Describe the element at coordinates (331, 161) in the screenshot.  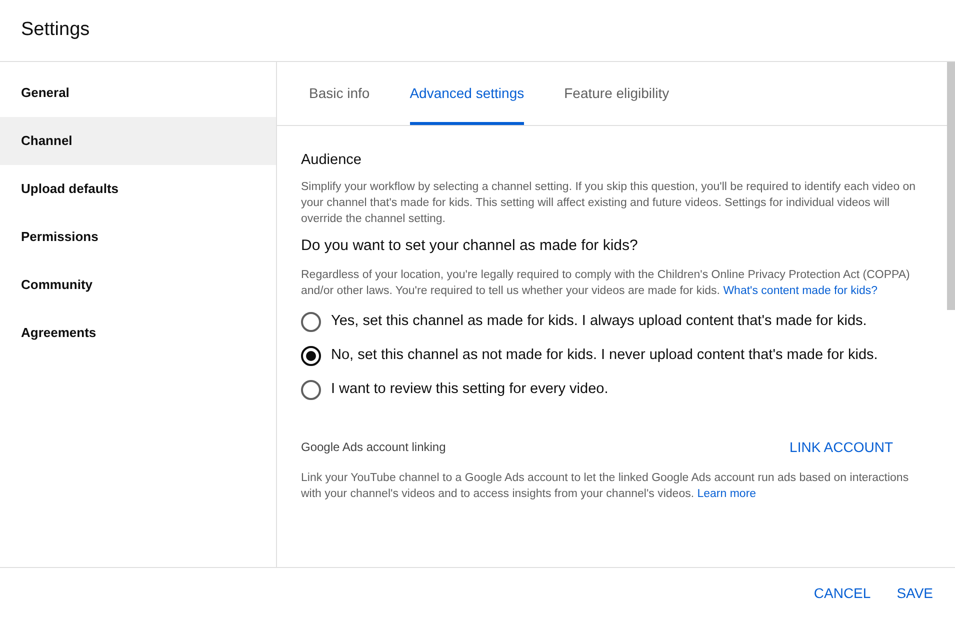
I see `section-heading: Audience` at that location.